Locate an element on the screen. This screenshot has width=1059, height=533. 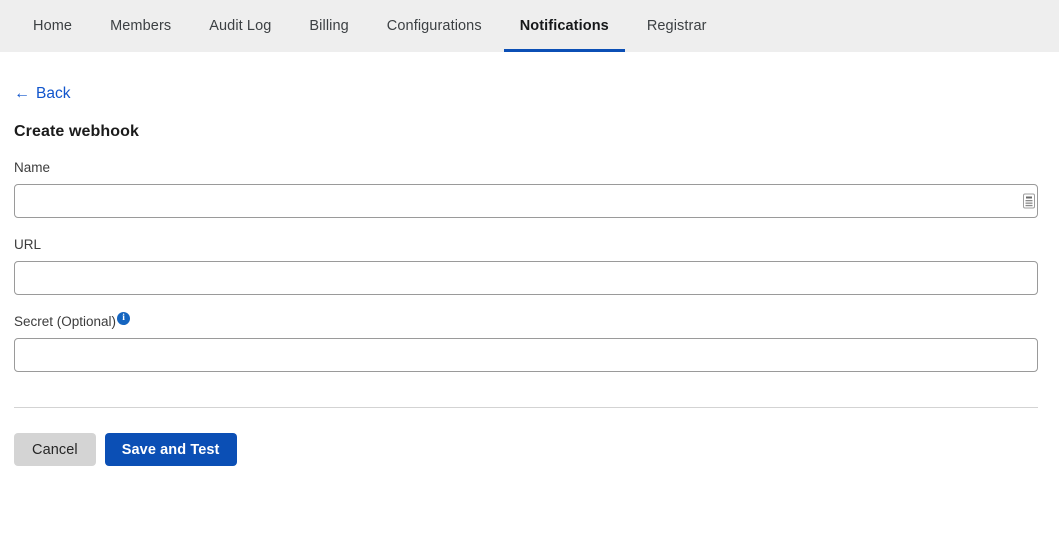
secret-input is located at coordinates (526, 355).